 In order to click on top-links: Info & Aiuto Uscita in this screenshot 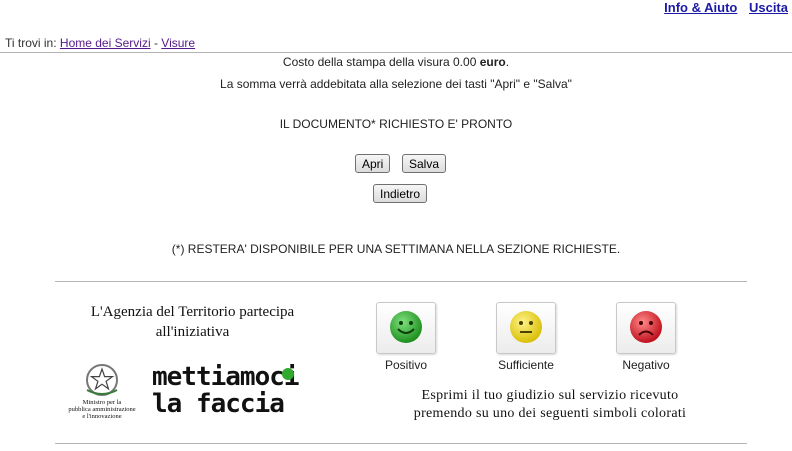, I will do `click(722, 7)`.